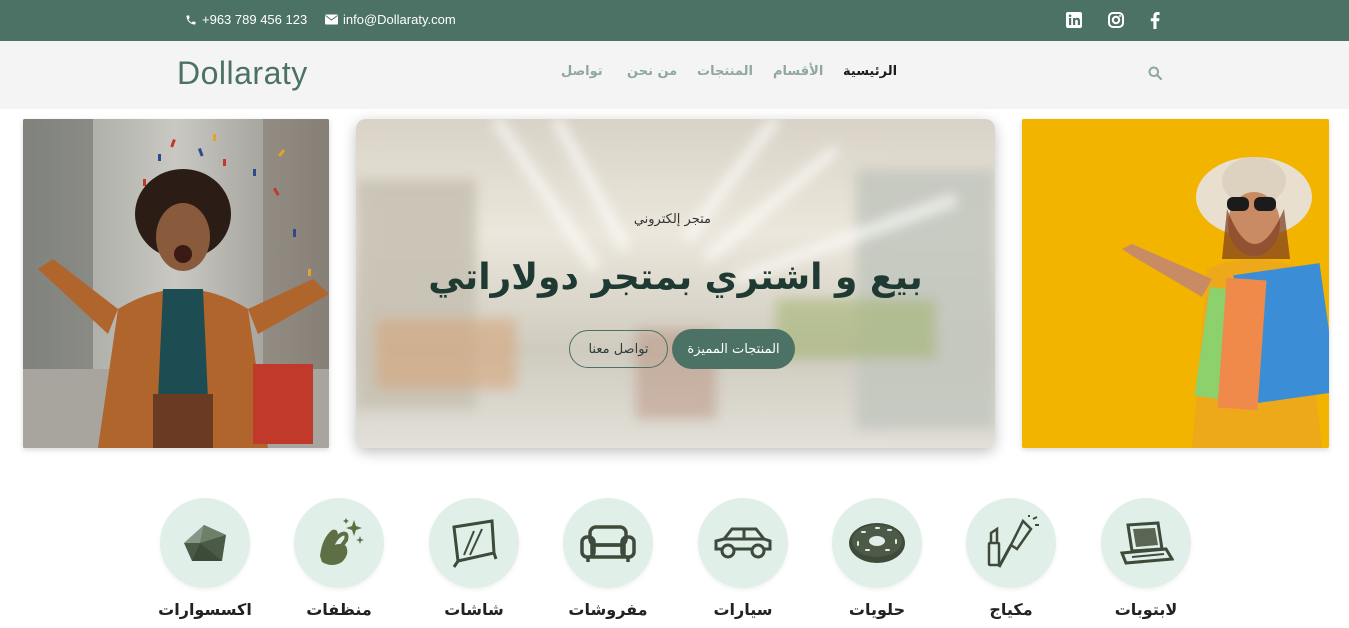  I want to click on donut-icon, so click(877, 543).